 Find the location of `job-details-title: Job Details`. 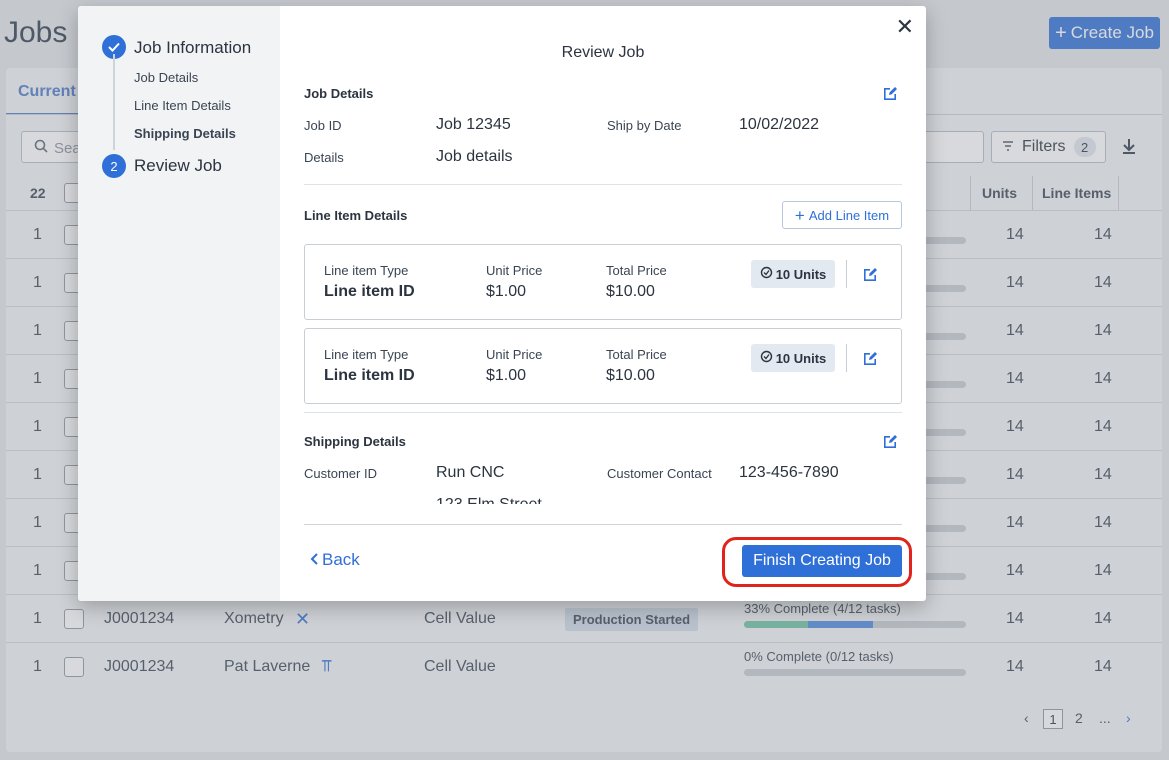

job-details-title: Job Details is located at coordinates (339, 93).